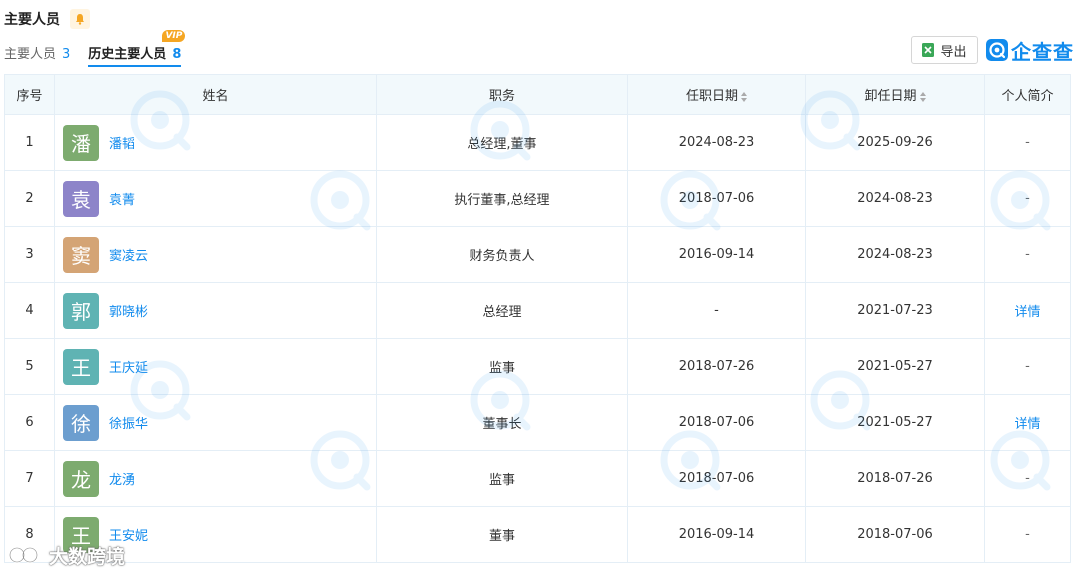 The width and height of the screenshot is (1080, 576). Describe the element at coordinates (215, 422) in the screenshot. I see `row-name-cell: 徐徐振华` at that location.